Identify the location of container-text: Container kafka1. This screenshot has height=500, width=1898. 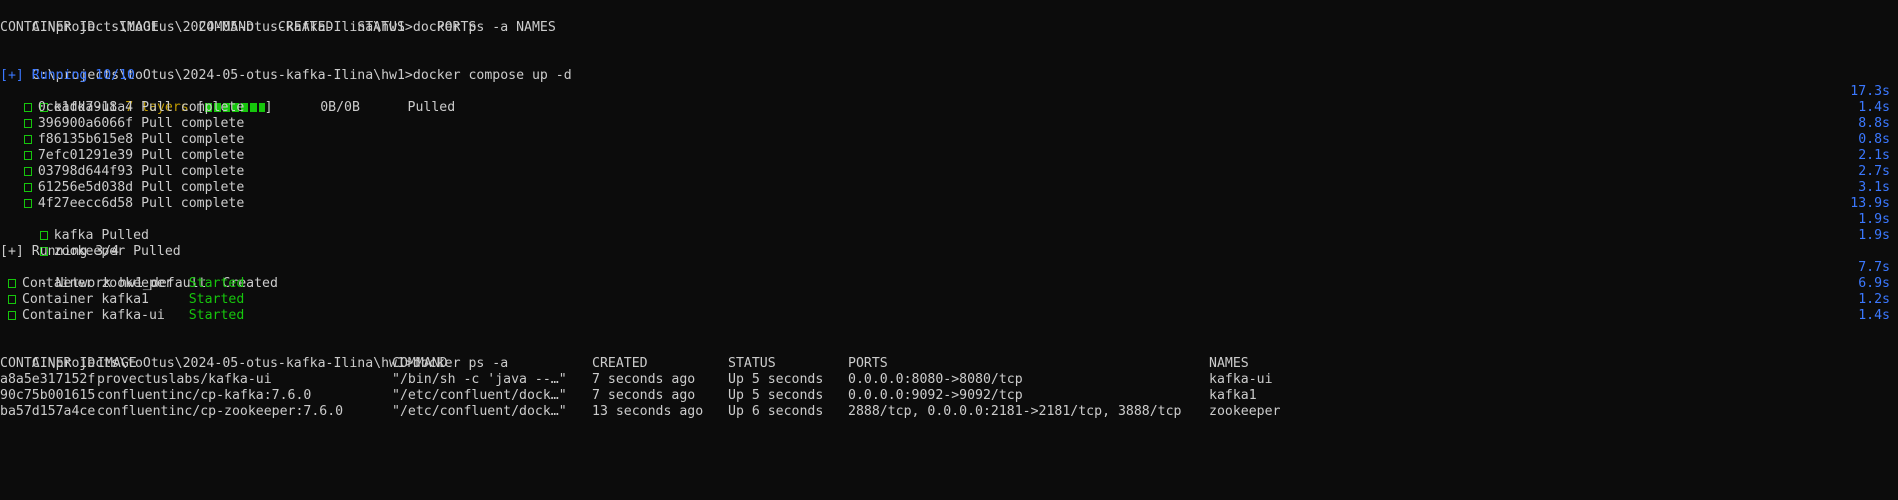
(97, 299).